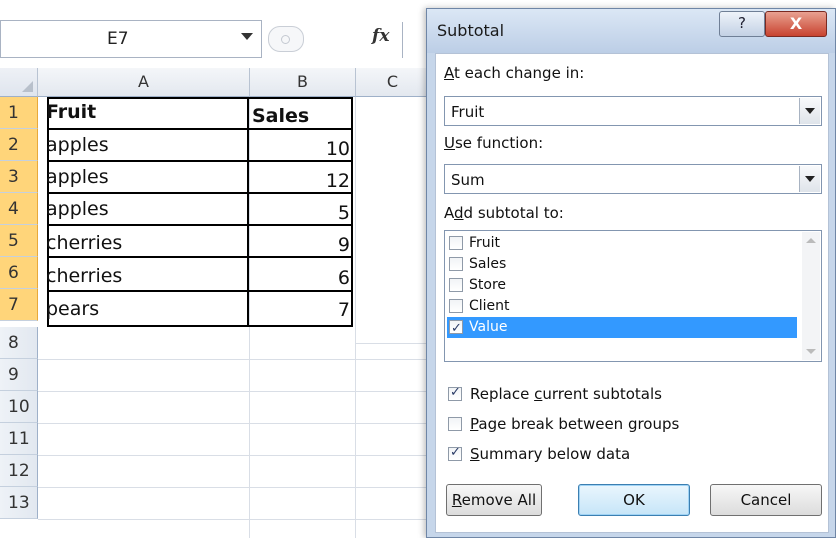 The height and width of the screenshot is (538, 836). What do you see at coordinates (300, 213) in the screenshot?
I see `cell-b4: 5` at bounding box center [300, 213].